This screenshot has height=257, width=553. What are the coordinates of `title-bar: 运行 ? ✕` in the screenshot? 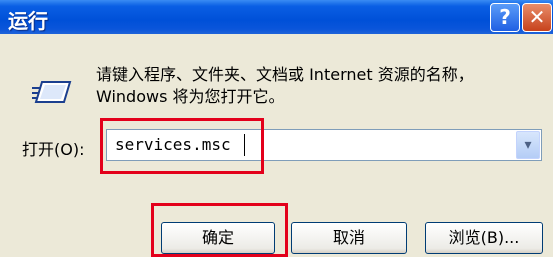 It's located at (276, 17).